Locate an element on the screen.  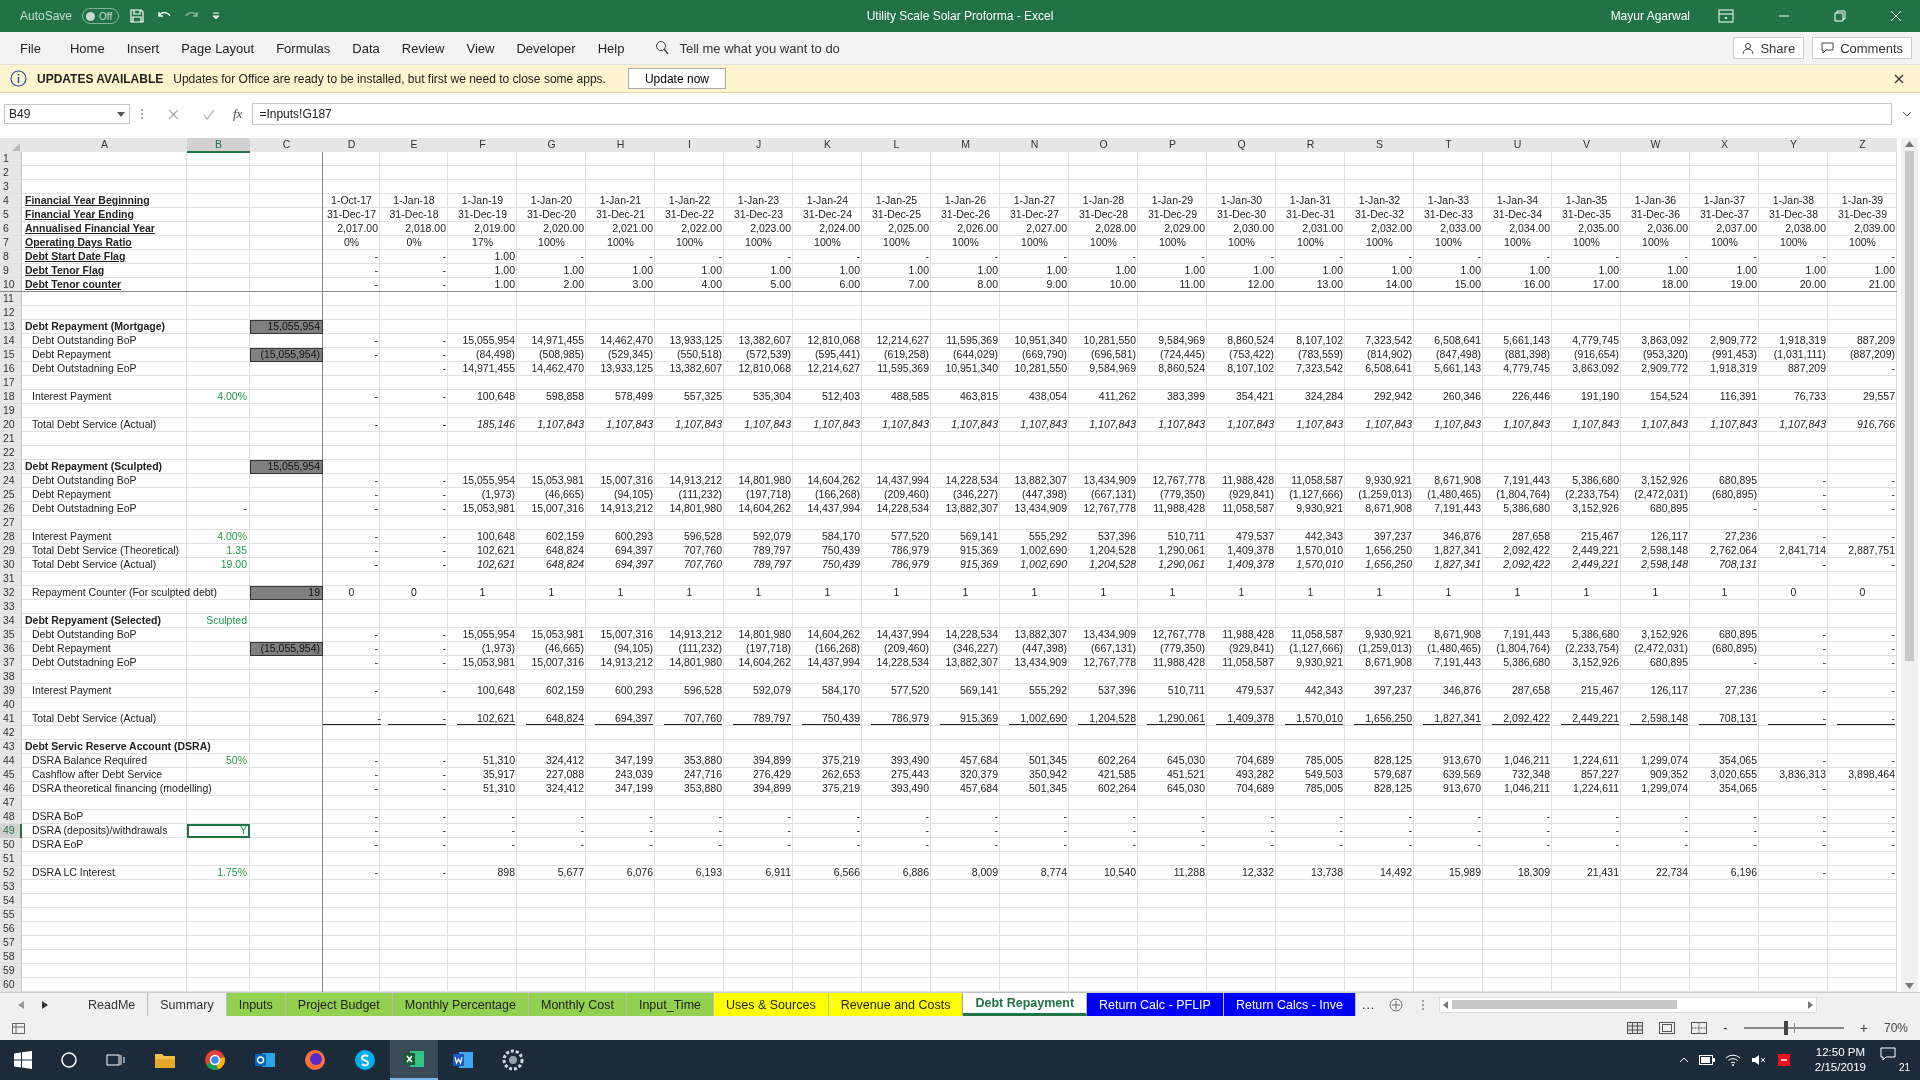
next-sheet-icon is located at coordinates (45, 1004).